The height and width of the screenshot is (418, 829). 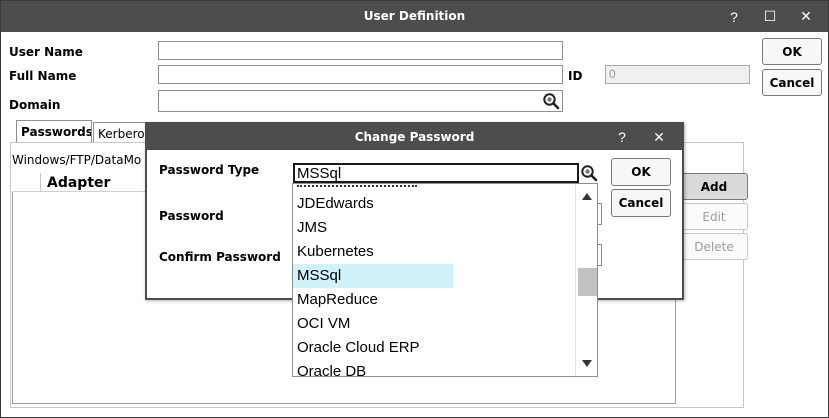 What do you see at coordinates (357, 185) in the screenshot?
I see `clipped-item-text` at bounding box center [357, 185].